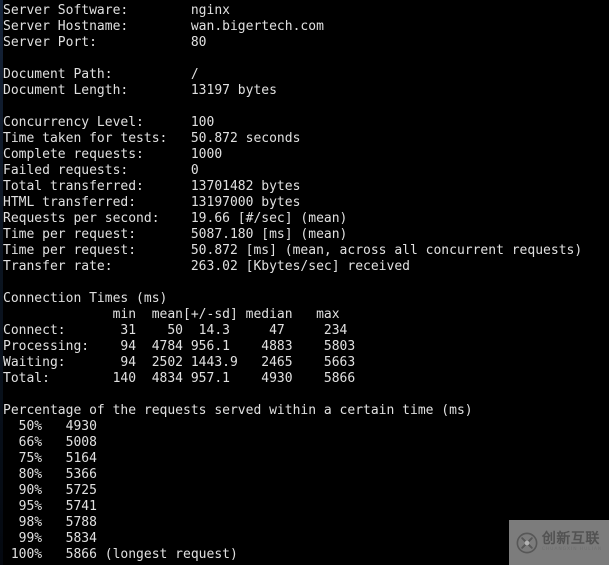 The image size is (609, 565). What do you see at coordinates (163, 26) in the screenshot?
I see `console-line: Server Hostname: wan.bigertech.com` at bounding box center [163, 26].